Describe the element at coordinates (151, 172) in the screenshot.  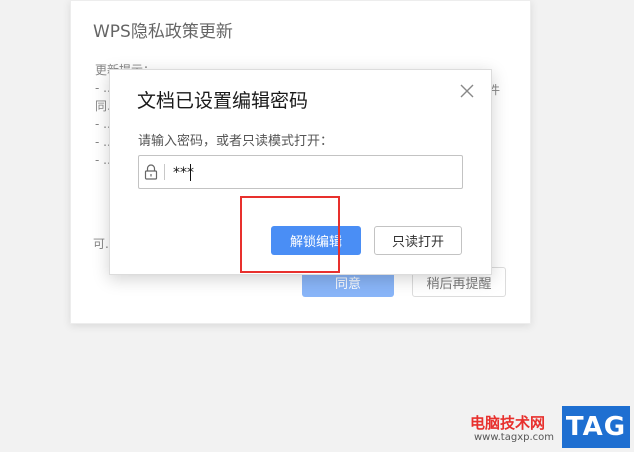
I see `lock-icon` at that location.